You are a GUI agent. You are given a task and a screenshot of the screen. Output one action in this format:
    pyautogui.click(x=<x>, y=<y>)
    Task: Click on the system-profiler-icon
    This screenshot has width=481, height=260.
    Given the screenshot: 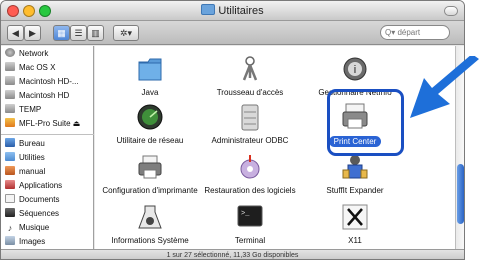 What is the action you would take?
    pyautogui.click(x=150, y=217)
    